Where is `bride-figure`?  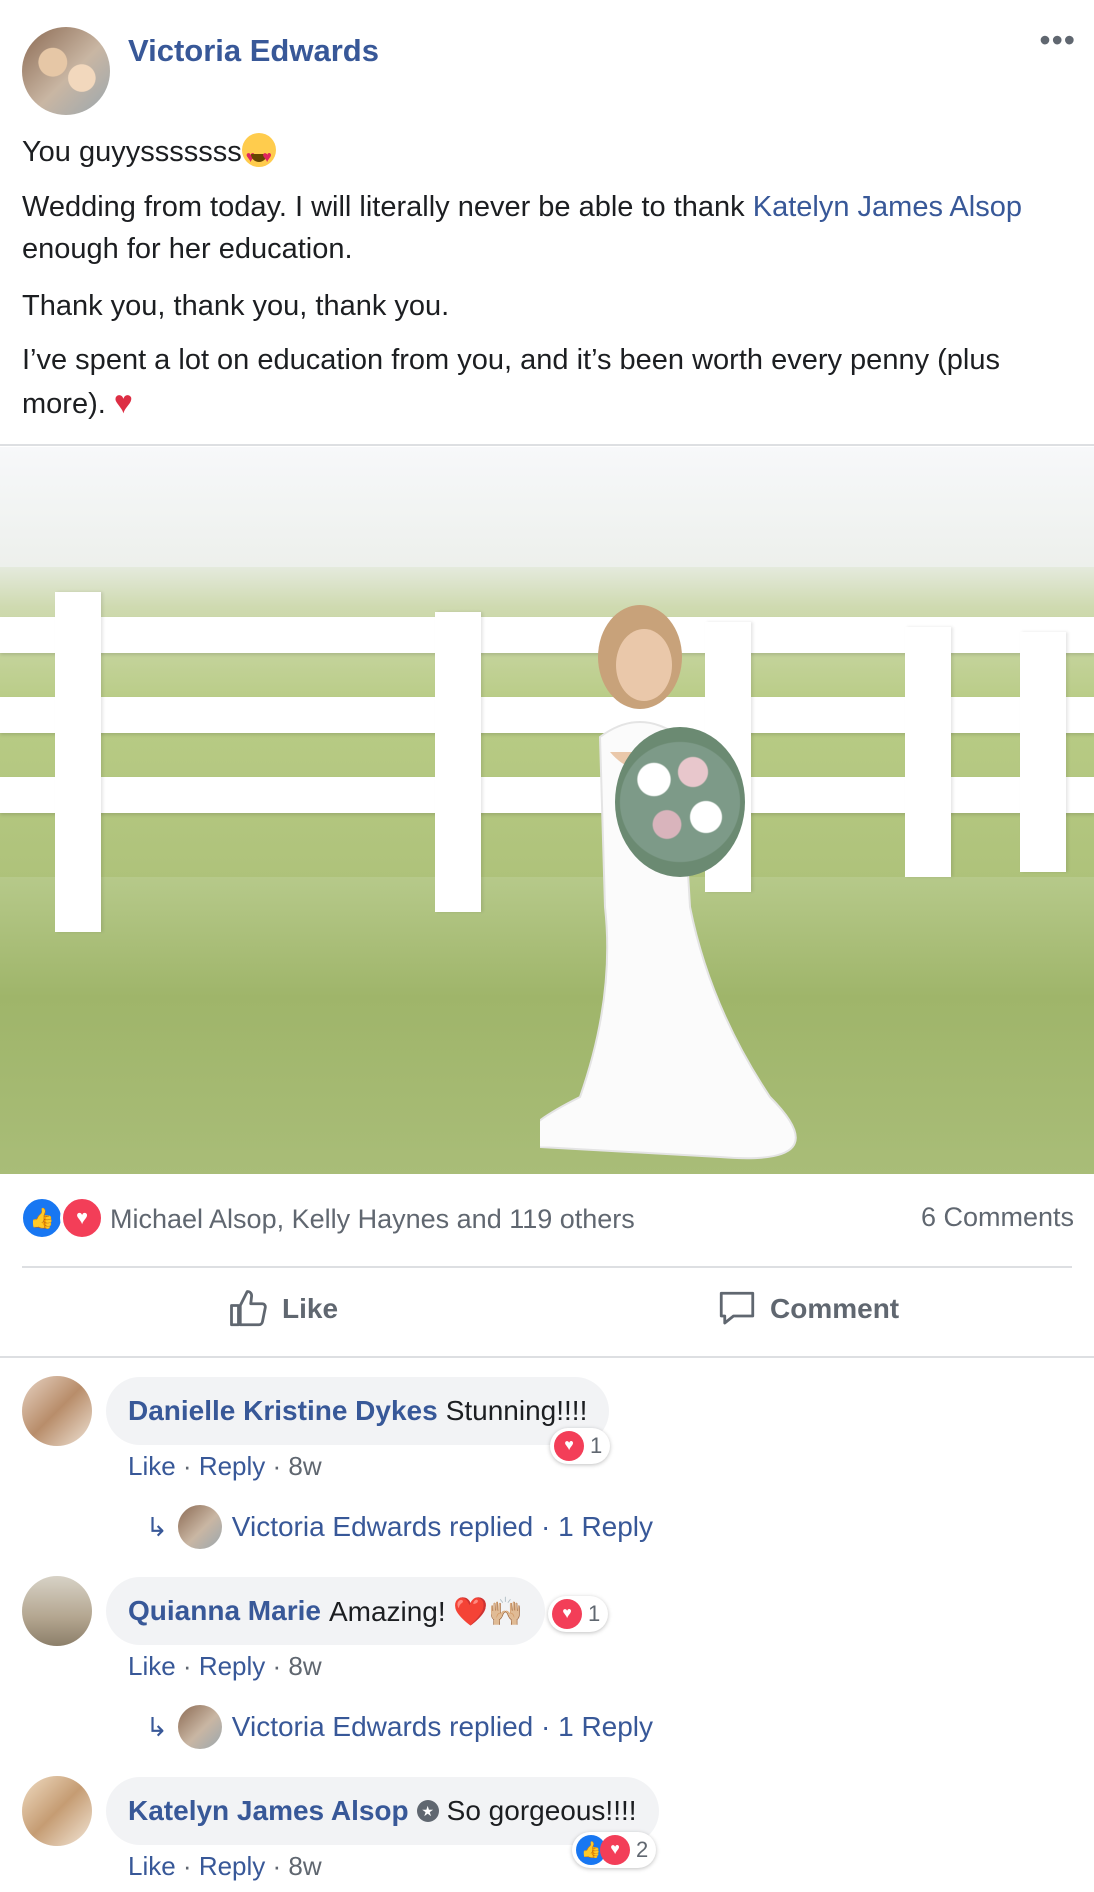
bride-figure is located at coordinates (668, 882).